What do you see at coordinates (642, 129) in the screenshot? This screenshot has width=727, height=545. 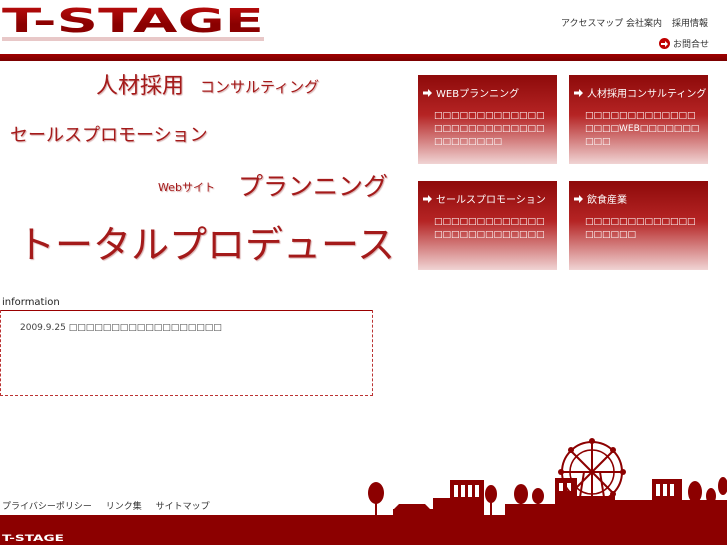 I see `card-body: □□□□□□□□□□□□□□□□□WEB□□□□□□□□□□` at bounding box center [642, 129].